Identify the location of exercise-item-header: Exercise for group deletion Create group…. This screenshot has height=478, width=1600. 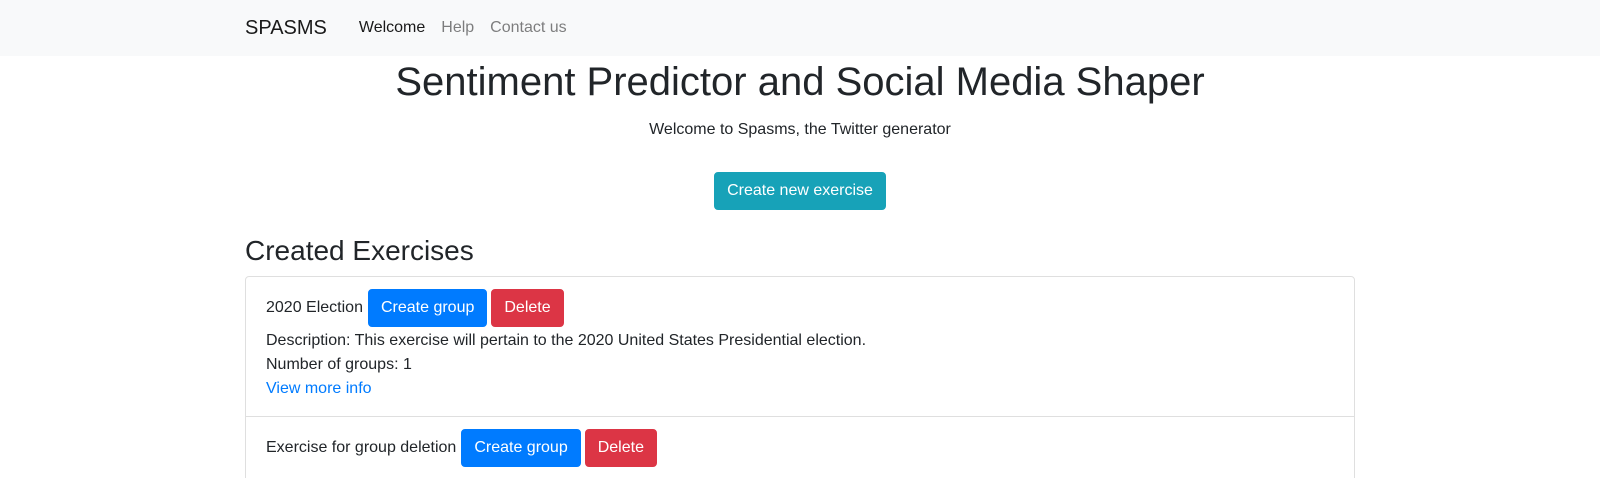
(800, 447).